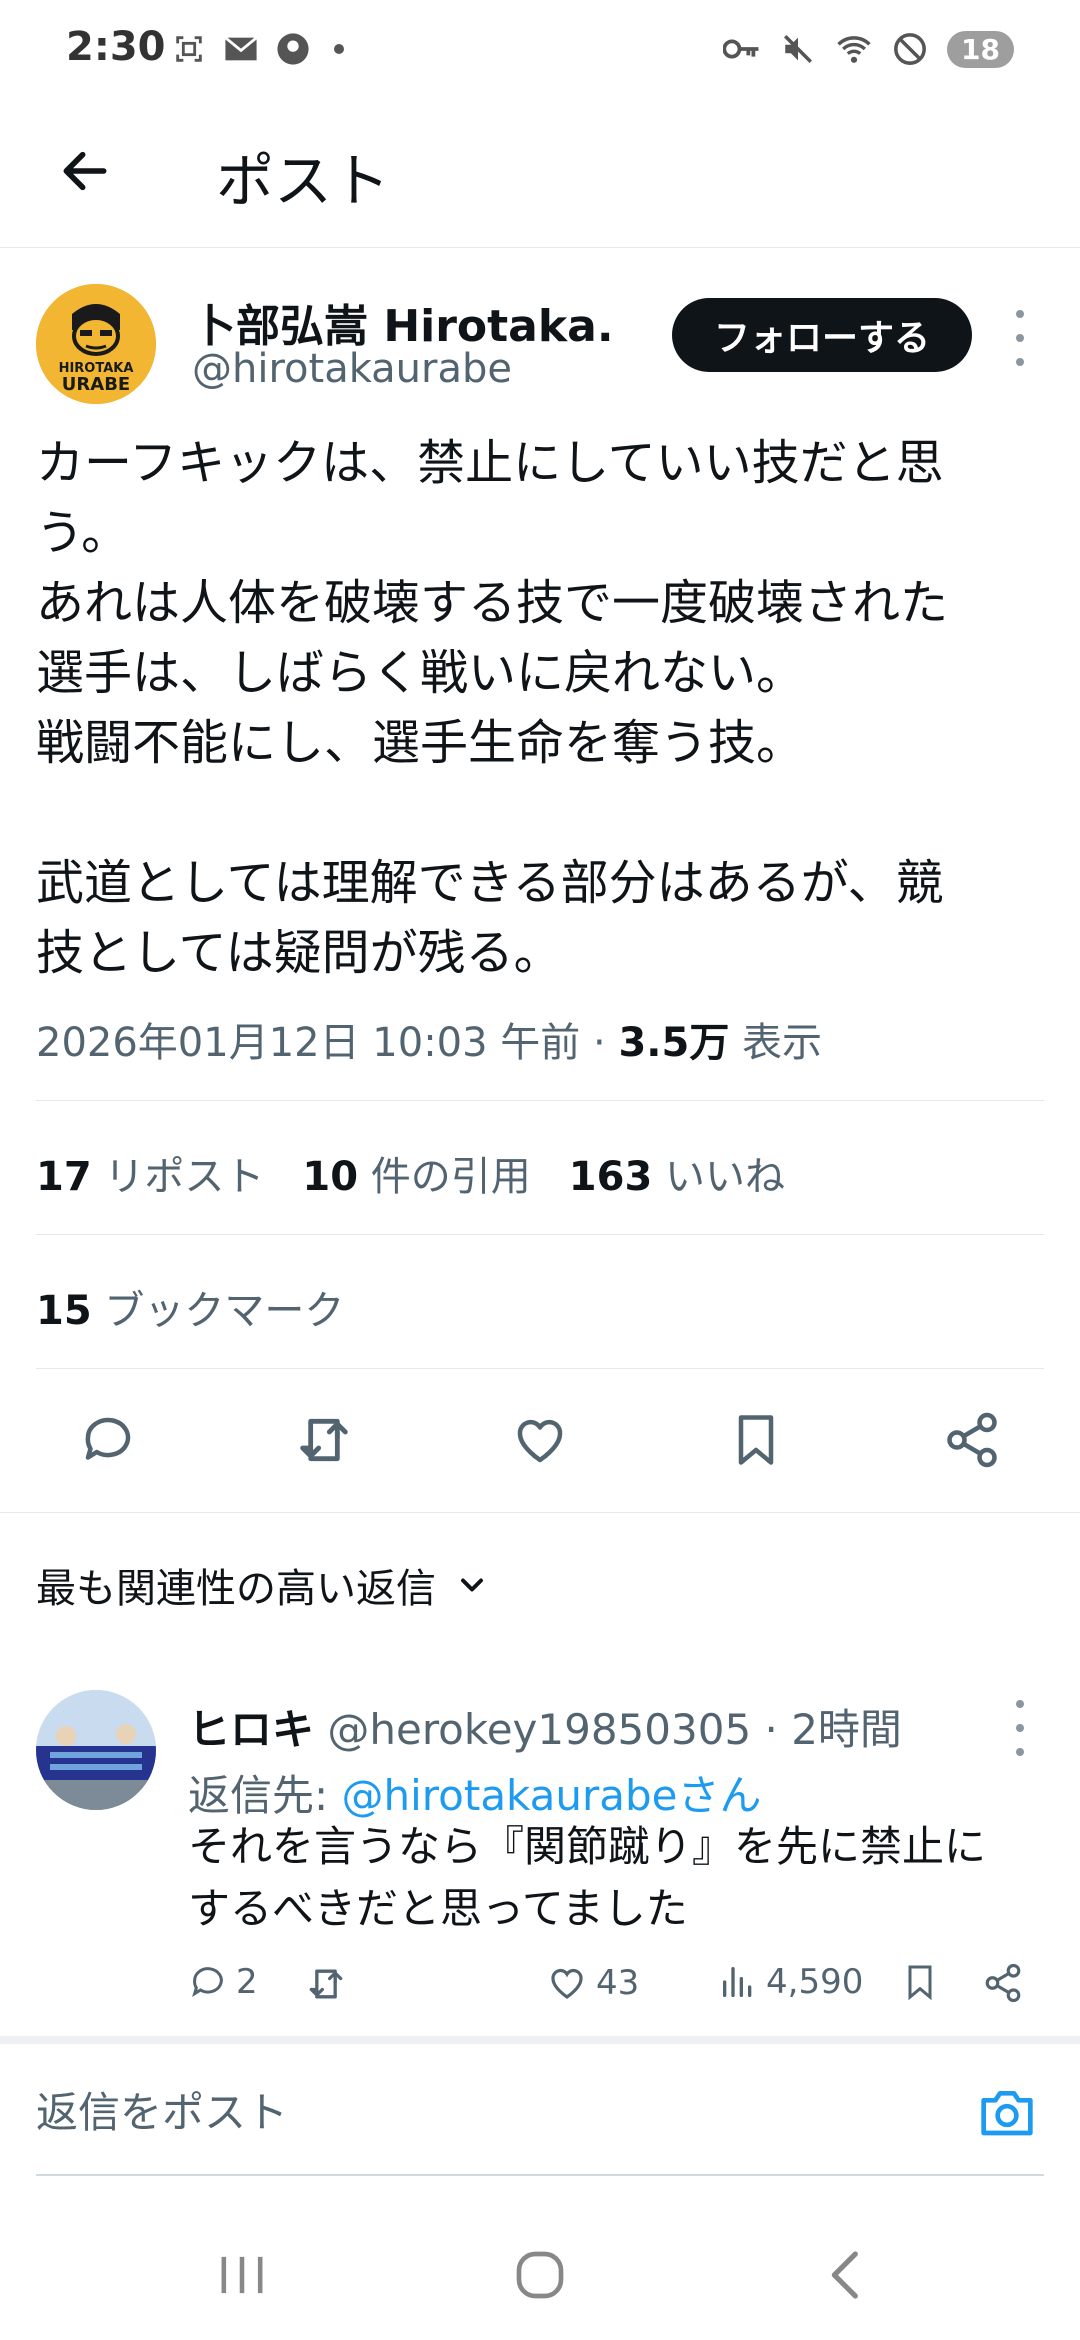 Image resolution: width=1080 pixels, height=2340 pixels. I want to click on back-button, so click(85, 171).